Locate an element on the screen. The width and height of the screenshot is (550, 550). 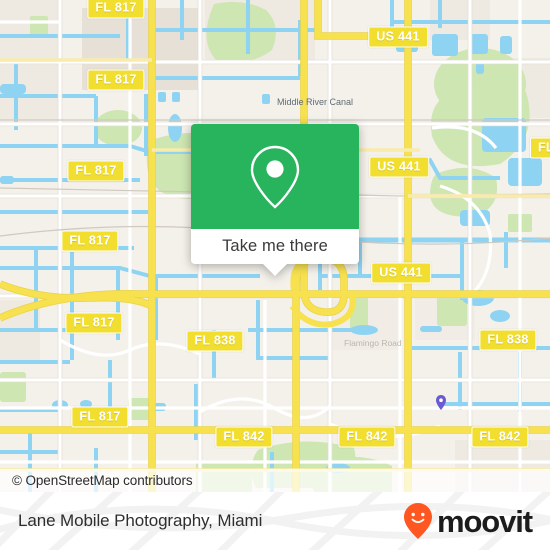
route-shield: FL is located at coordinates (540, 148).